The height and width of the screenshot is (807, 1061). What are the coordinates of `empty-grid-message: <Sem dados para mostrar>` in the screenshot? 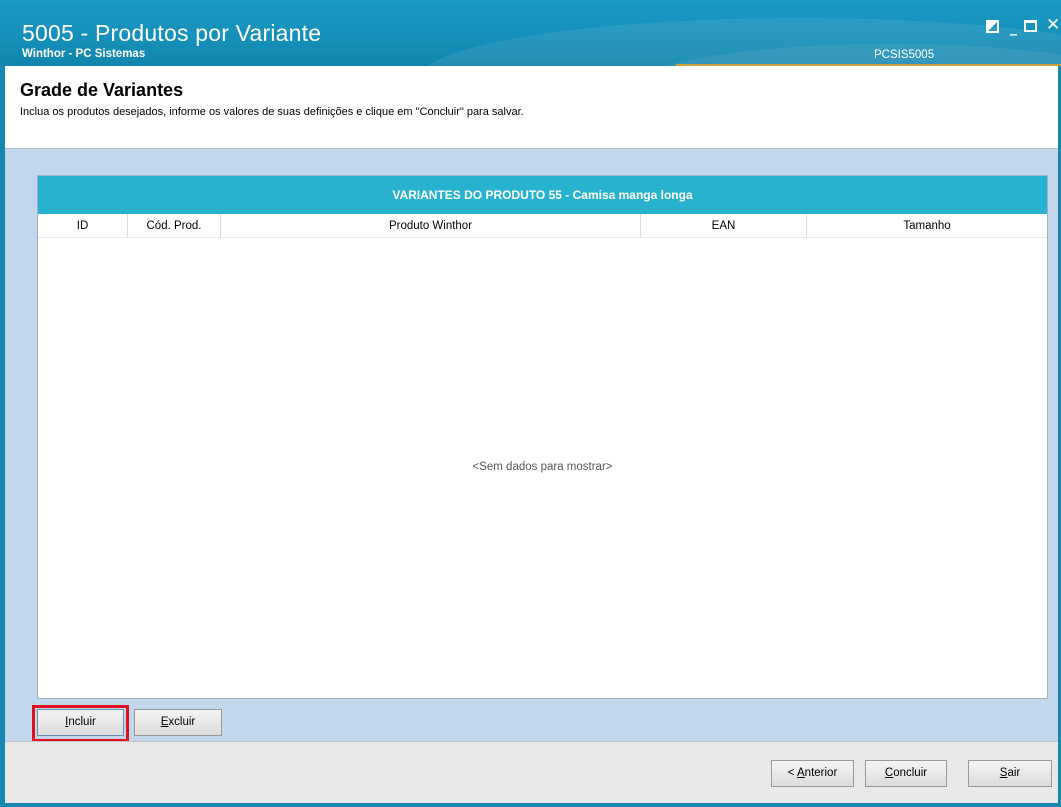 It's located at (542, 467).